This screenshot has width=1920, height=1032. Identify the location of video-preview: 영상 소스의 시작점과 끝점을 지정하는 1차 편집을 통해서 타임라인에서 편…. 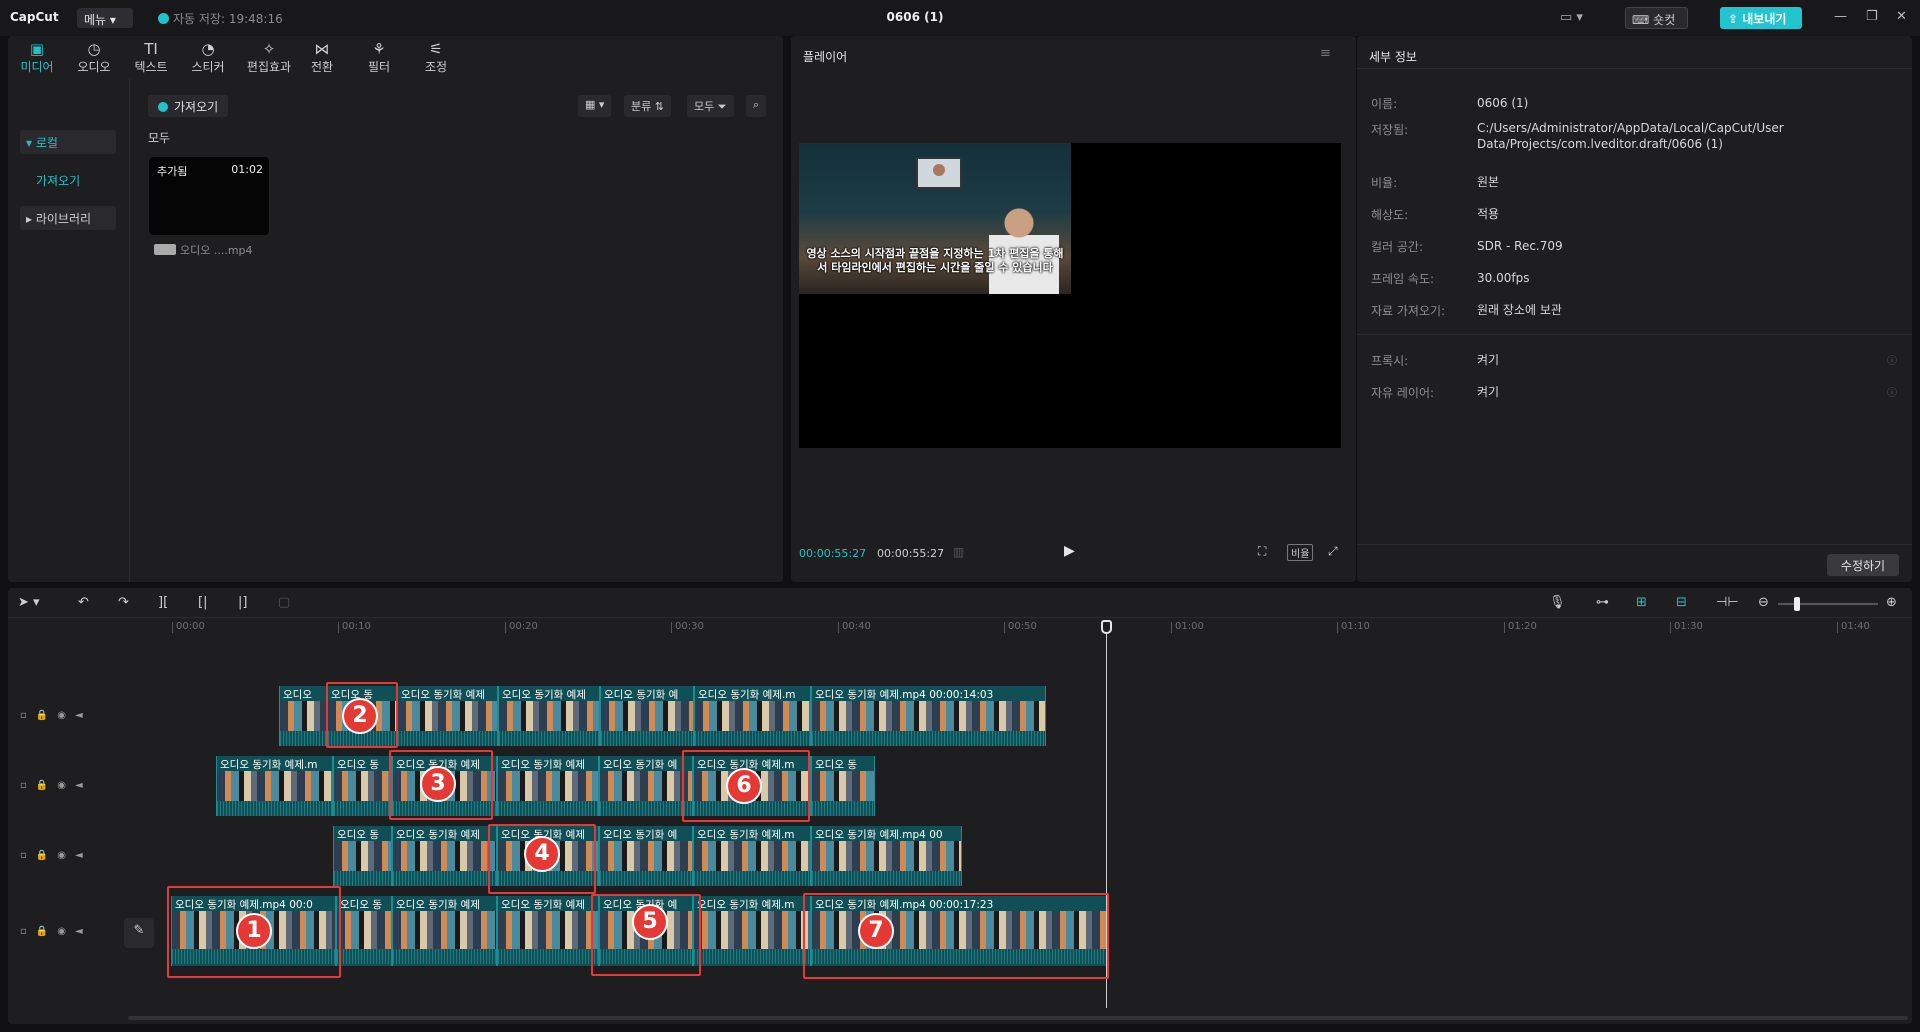
(1070, 295).